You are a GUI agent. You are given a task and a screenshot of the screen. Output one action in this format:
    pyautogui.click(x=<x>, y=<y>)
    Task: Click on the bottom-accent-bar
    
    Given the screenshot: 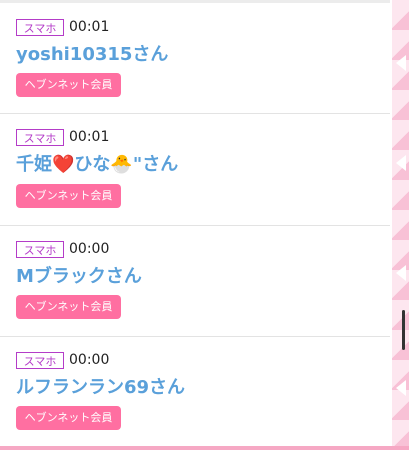 What is the action you would take?
    pyautogui.click(x=204, y=448)
    